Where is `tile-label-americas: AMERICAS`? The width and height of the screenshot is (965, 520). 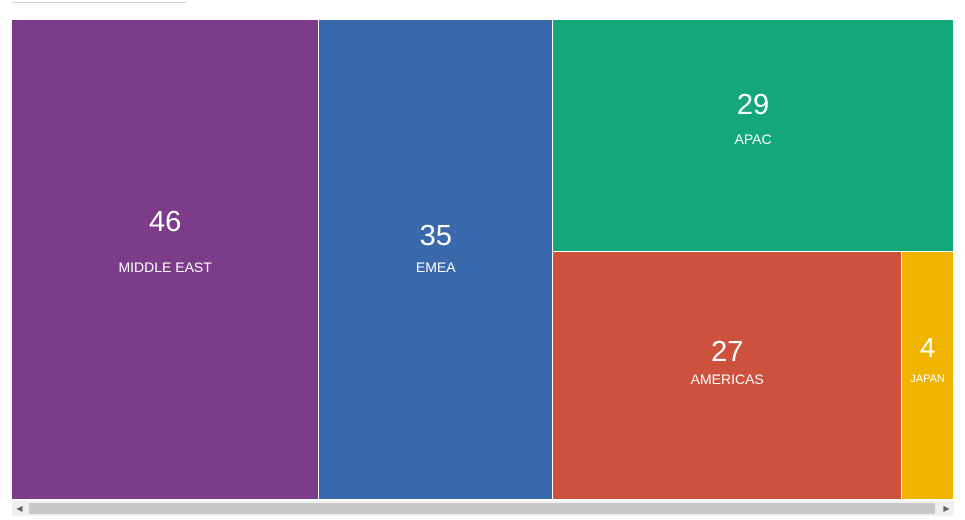 tile-label-americas: AMERICAS is located at coordinates (727, 379).